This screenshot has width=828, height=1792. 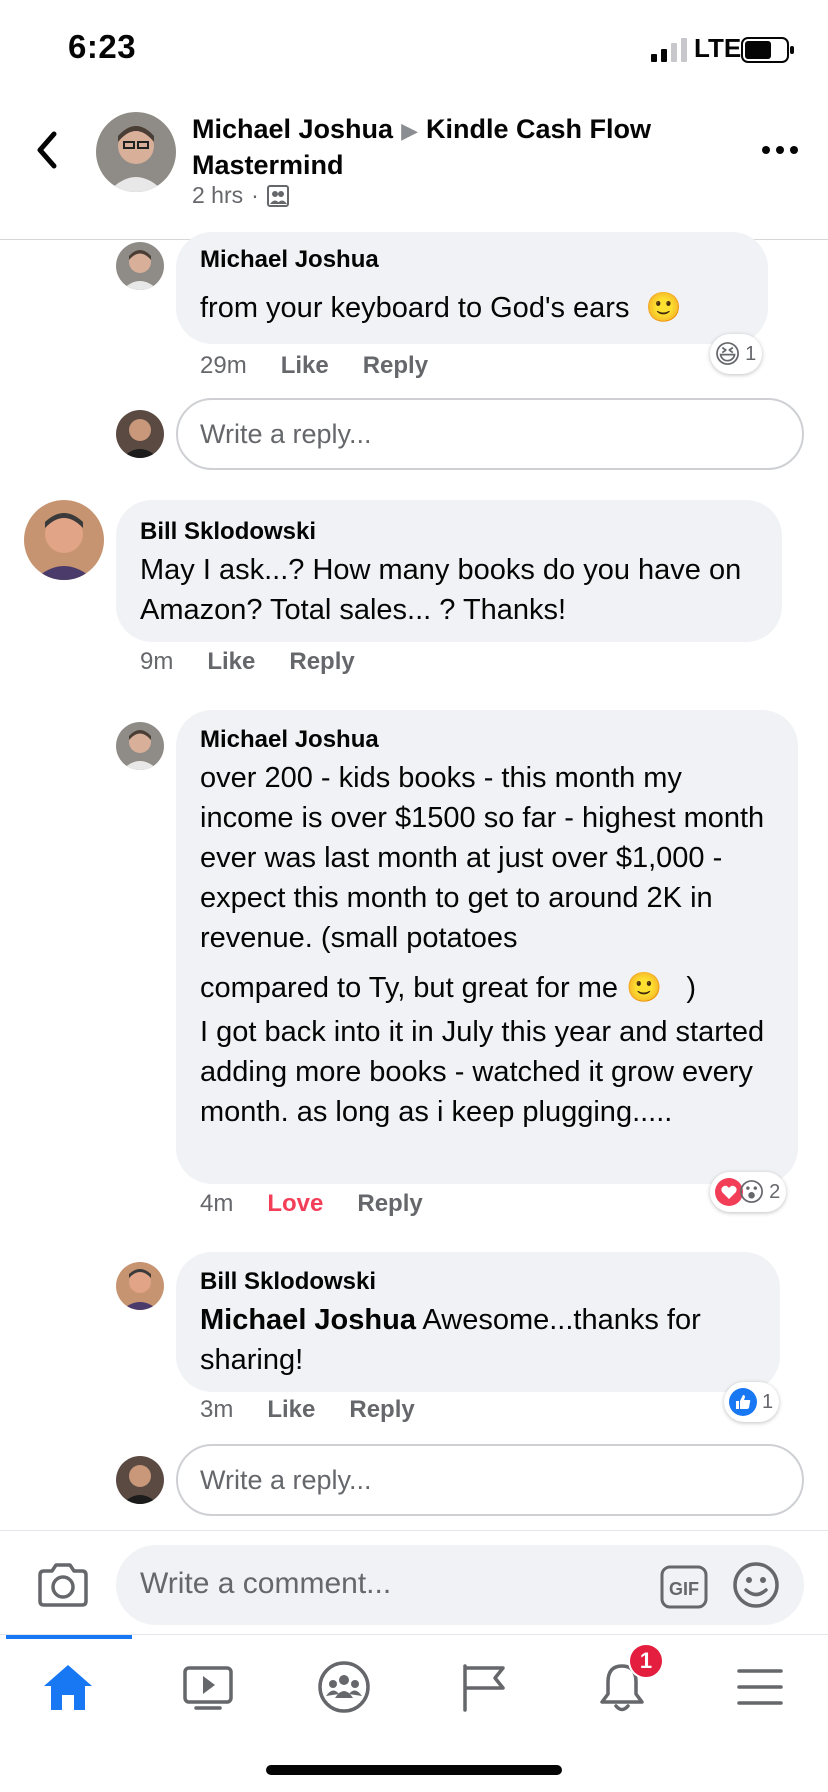 I want to click on signal-icon, so click(x=669, y=50).